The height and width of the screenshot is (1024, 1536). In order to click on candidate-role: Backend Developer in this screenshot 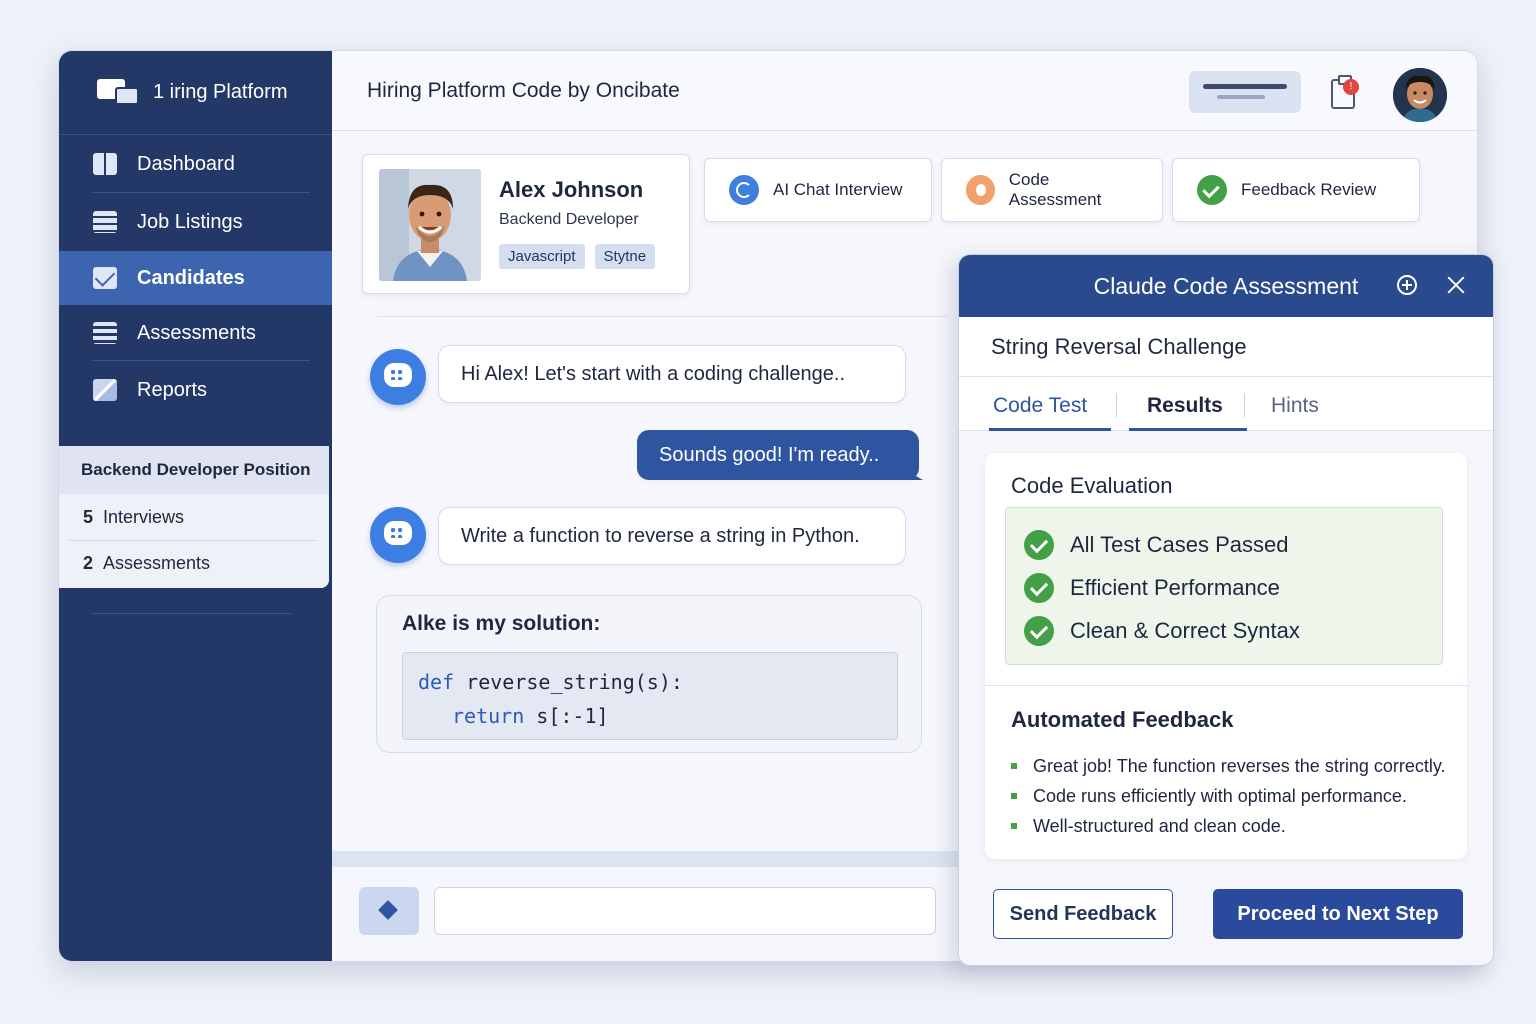, I will do `click(569, 219)`.